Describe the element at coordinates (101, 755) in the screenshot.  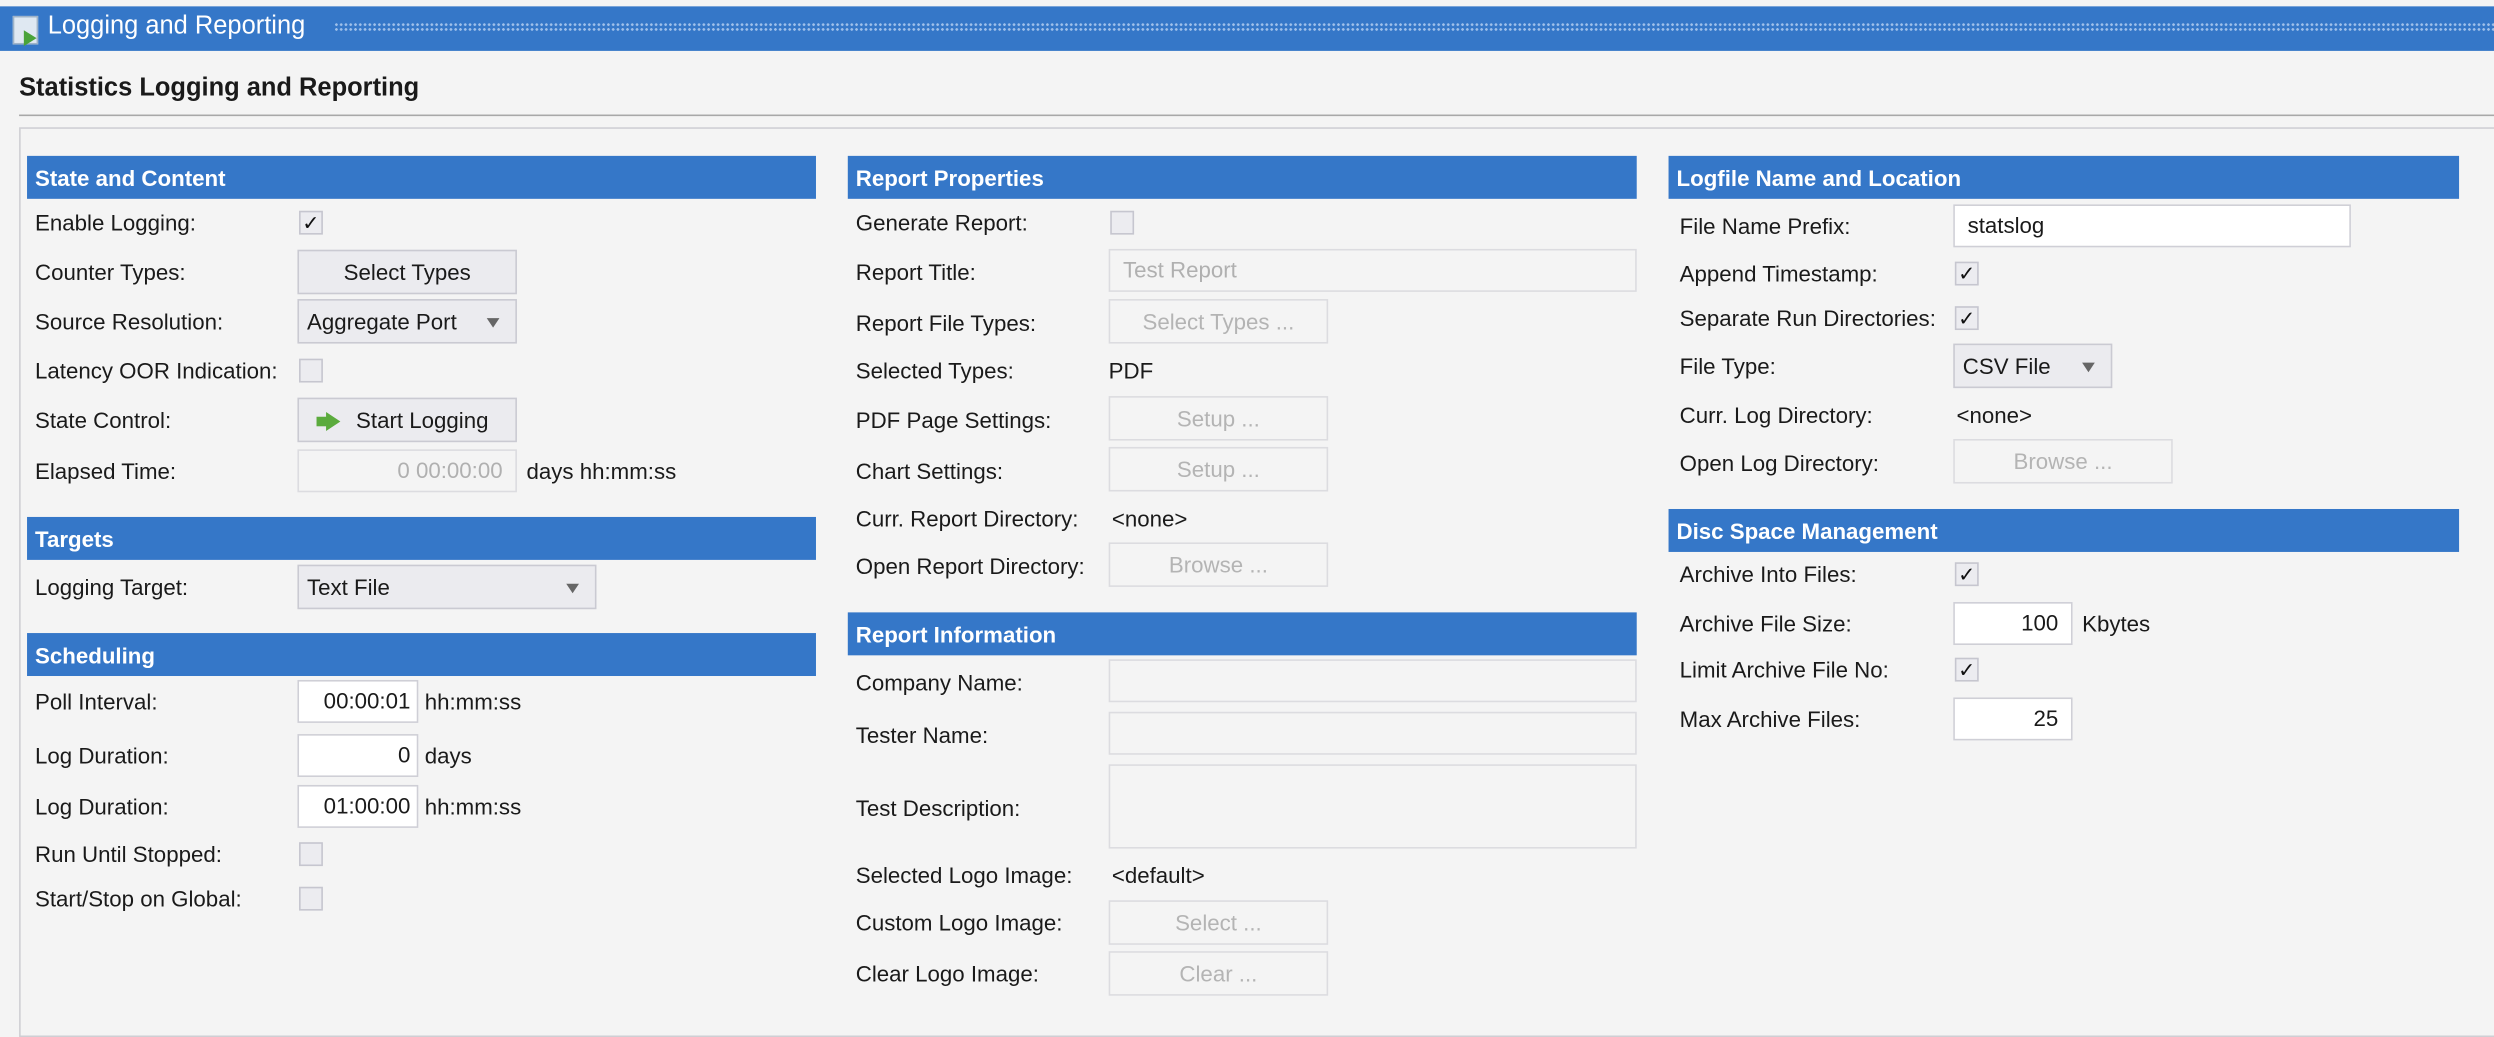
I see `log-duration-days-label: Log Duration:` at that location.